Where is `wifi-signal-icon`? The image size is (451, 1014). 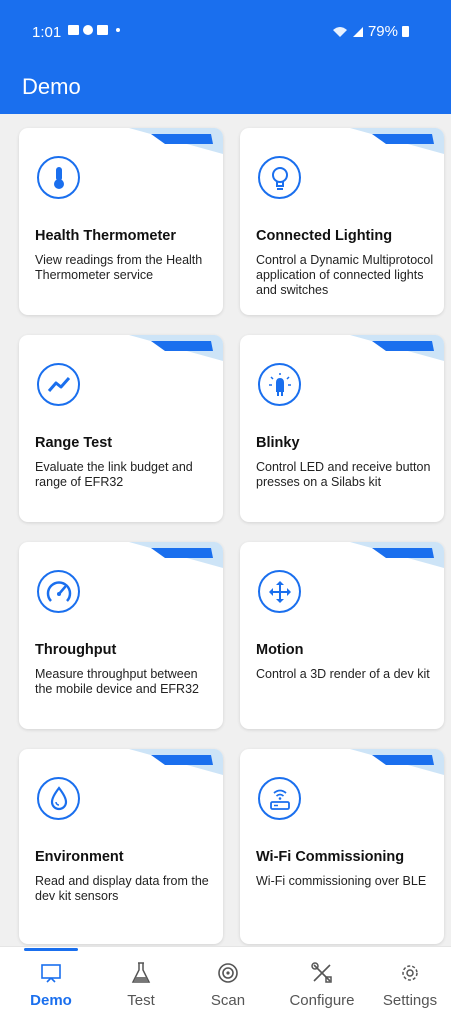 wifi-signal-icon is located at coordinates (339, 31).